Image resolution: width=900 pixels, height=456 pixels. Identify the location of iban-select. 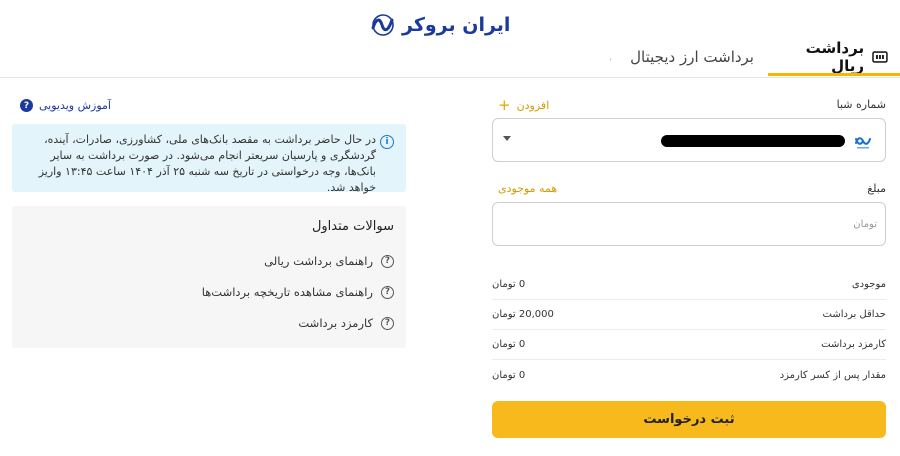
(689, 140).